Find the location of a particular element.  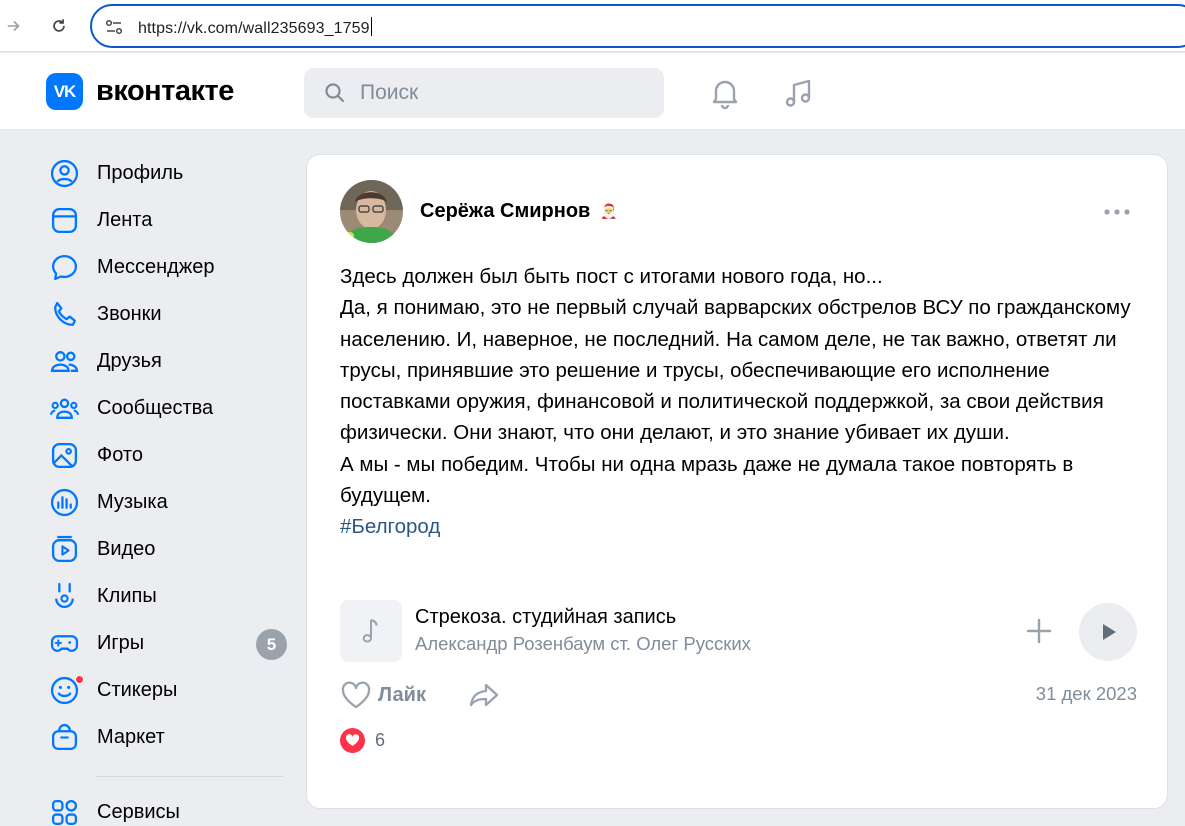

feed-icon is located at coordinates (65, 221).